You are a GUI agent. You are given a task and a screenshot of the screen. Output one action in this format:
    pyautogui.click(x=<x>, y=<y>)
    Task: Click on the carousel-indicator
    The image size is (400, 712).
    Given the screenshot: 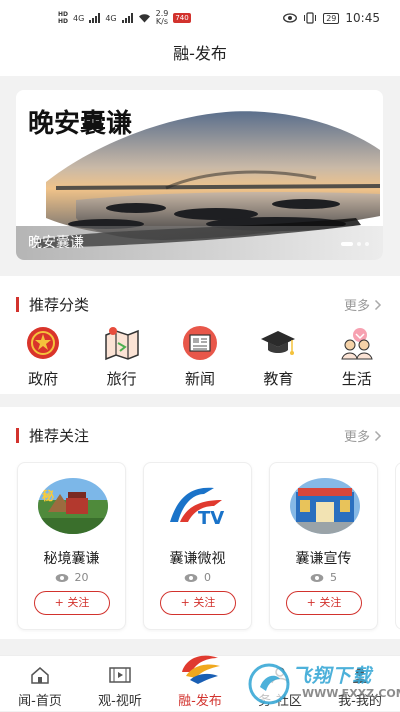 What is the action you would take?
    pyautogui.click(x=355, y=244)
    